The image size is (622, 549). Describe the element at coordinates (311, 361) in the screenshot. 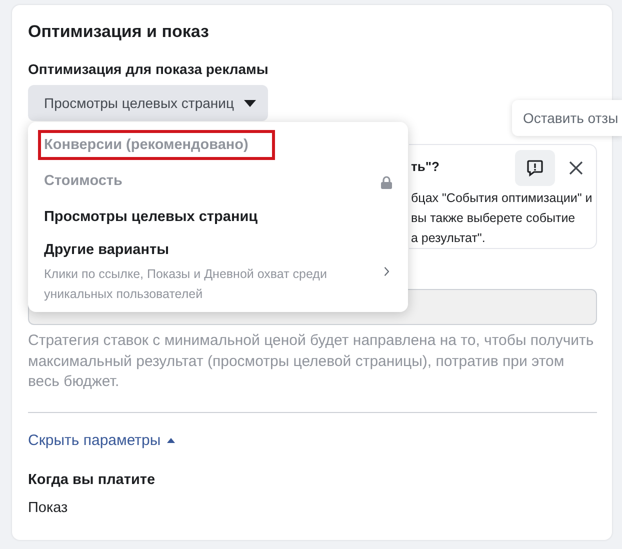

I see `strategy-description: Стратегия ставок с минимальной ценой будет направлена на то, чтобы получить максимальный результат (просмотры целевой страницы), потратив при этом весь бюджет.` at that location.